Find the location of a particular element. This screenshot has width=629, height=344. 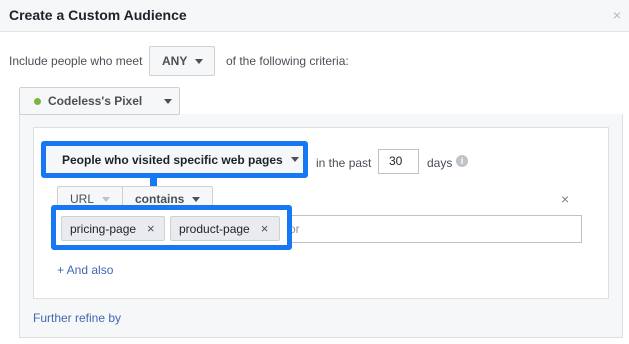

url-tag-label: pricing-page is located at coordinates (103, 228).